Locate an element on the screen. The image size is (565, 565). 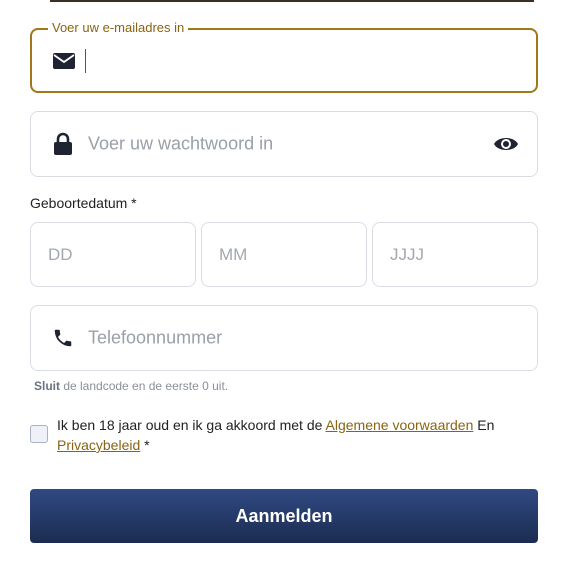
dob-day-input: DD is located at coordinates (113, 254).